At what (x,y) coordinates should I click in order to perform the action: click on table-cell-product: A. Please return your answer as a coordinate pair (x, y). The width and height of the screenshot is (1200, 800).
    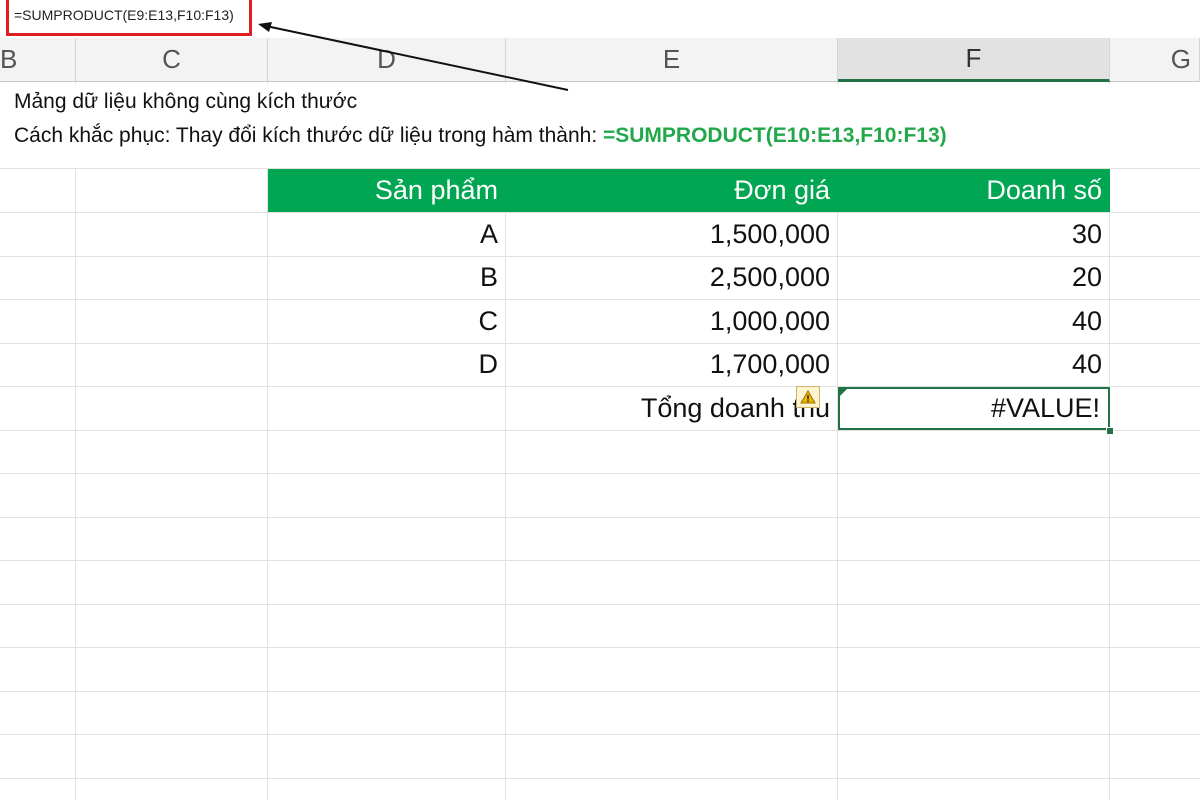
    Looking at the image, I should click on (387, 234).